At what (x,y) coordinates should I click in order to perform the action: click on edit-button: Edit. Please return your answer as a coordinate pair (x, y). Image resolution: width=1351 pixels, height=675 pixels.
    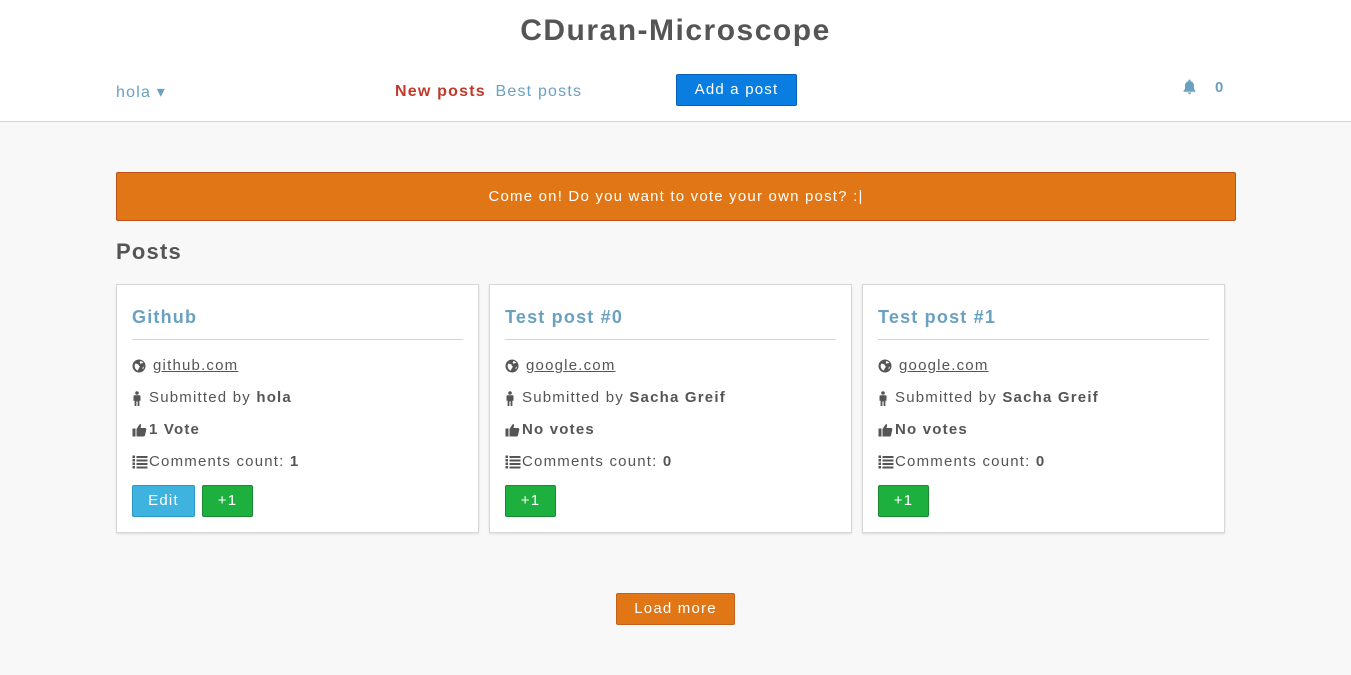
    Looking at the image, I should click on (163, 501).